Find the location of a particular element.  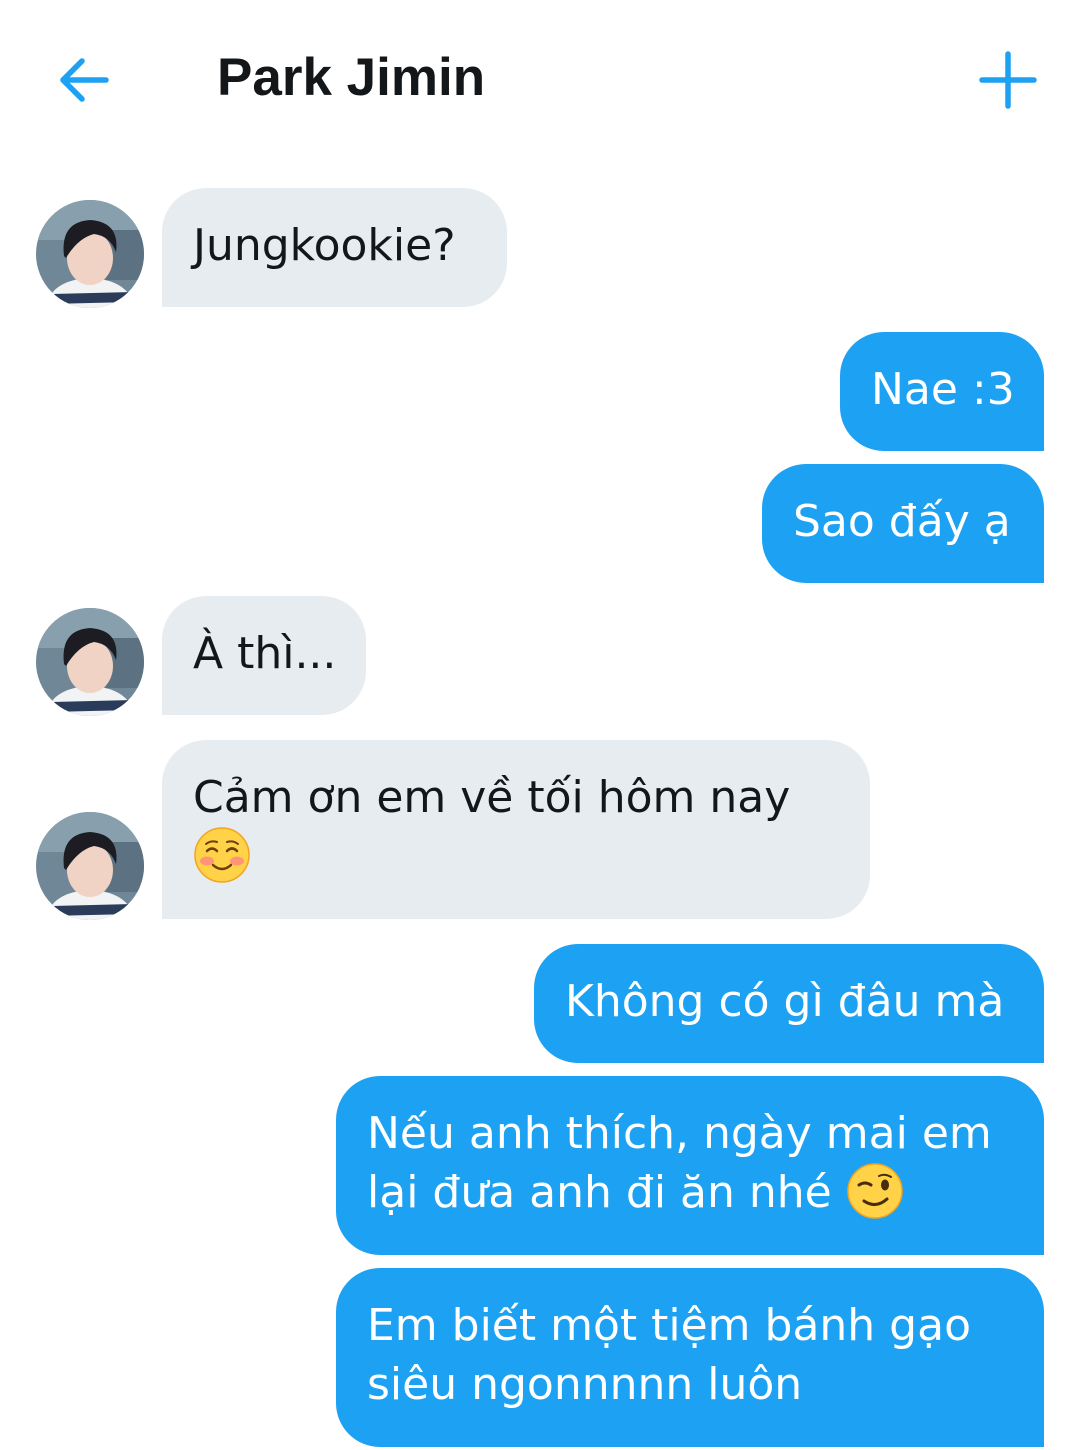

smiling-blush-emoji is located at coordinates (222, 855).